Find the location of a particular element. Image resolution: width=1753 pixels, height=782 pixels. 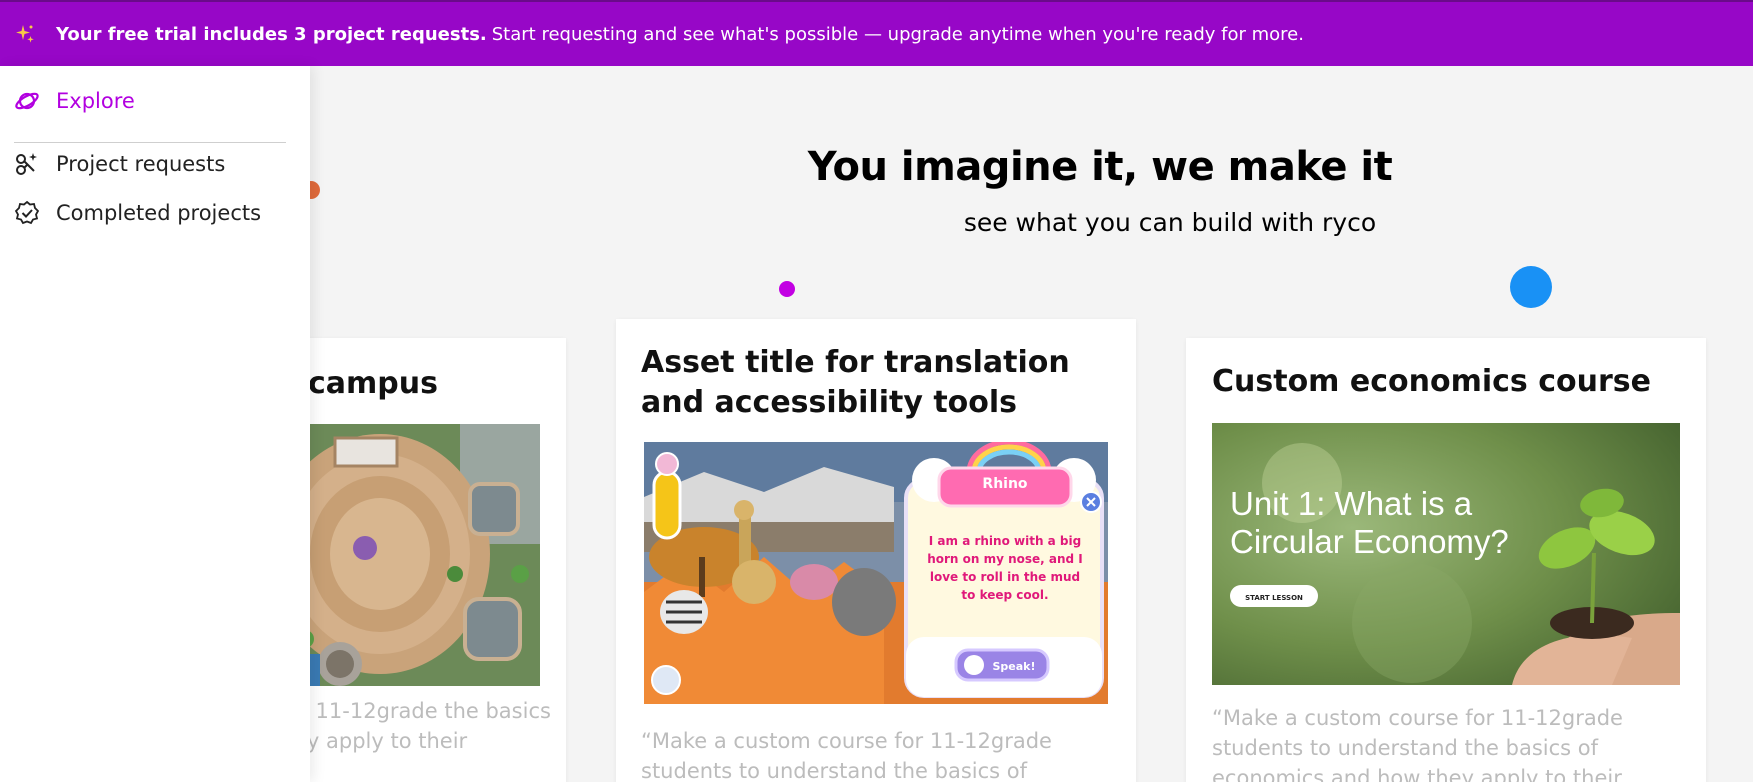

speak-button: Speak! is located at coordinates (1013, 666).